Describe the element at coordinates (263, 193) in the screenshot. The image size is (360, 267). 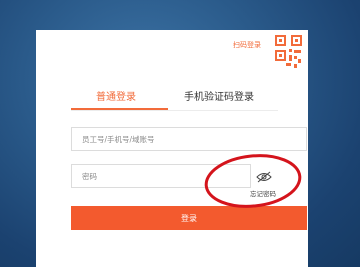
I see `forgot-password-link: 忘记密码` at that location.